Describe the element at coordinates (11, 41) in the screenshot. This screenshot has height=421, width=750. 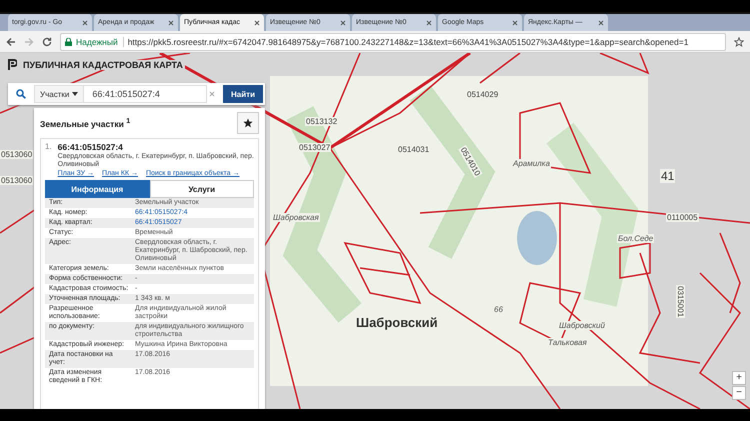
I see `back-icon` at that location.